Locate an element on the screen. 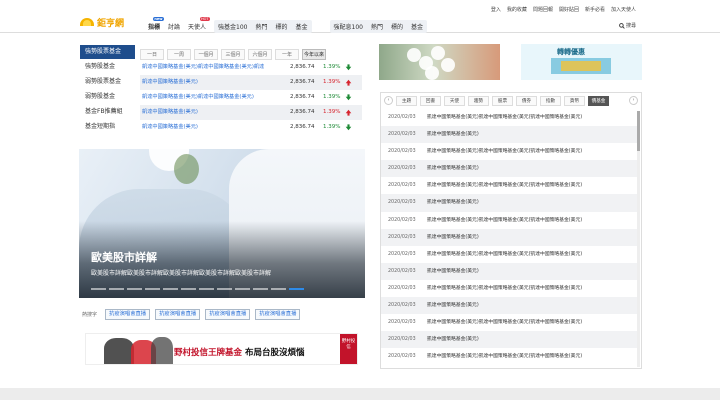 Image resolution: width=720 pixels, height=400 pixels. nav-item-indicator: 指標 new is located at coordinates (154, 24).